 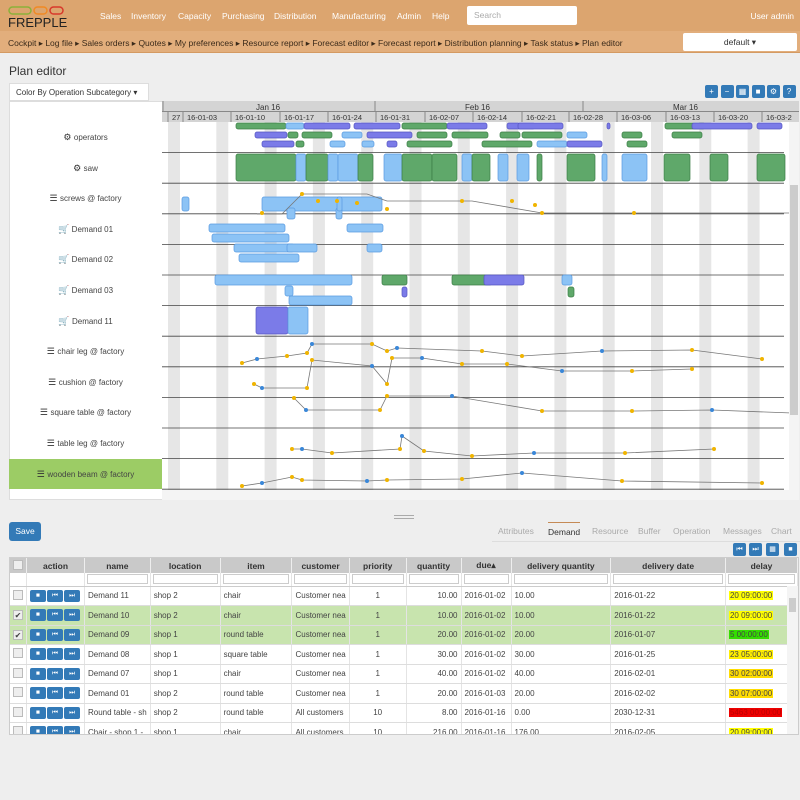 I want to click on tab-operation: Operation, so click(x=691, y=531).